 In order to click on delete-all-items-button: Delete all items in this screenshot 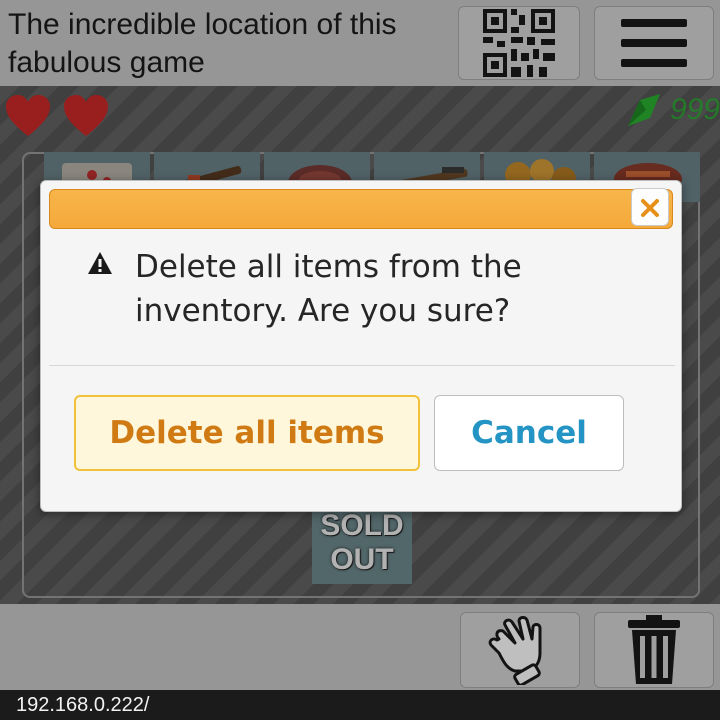, I will do `click(247, 433)`.